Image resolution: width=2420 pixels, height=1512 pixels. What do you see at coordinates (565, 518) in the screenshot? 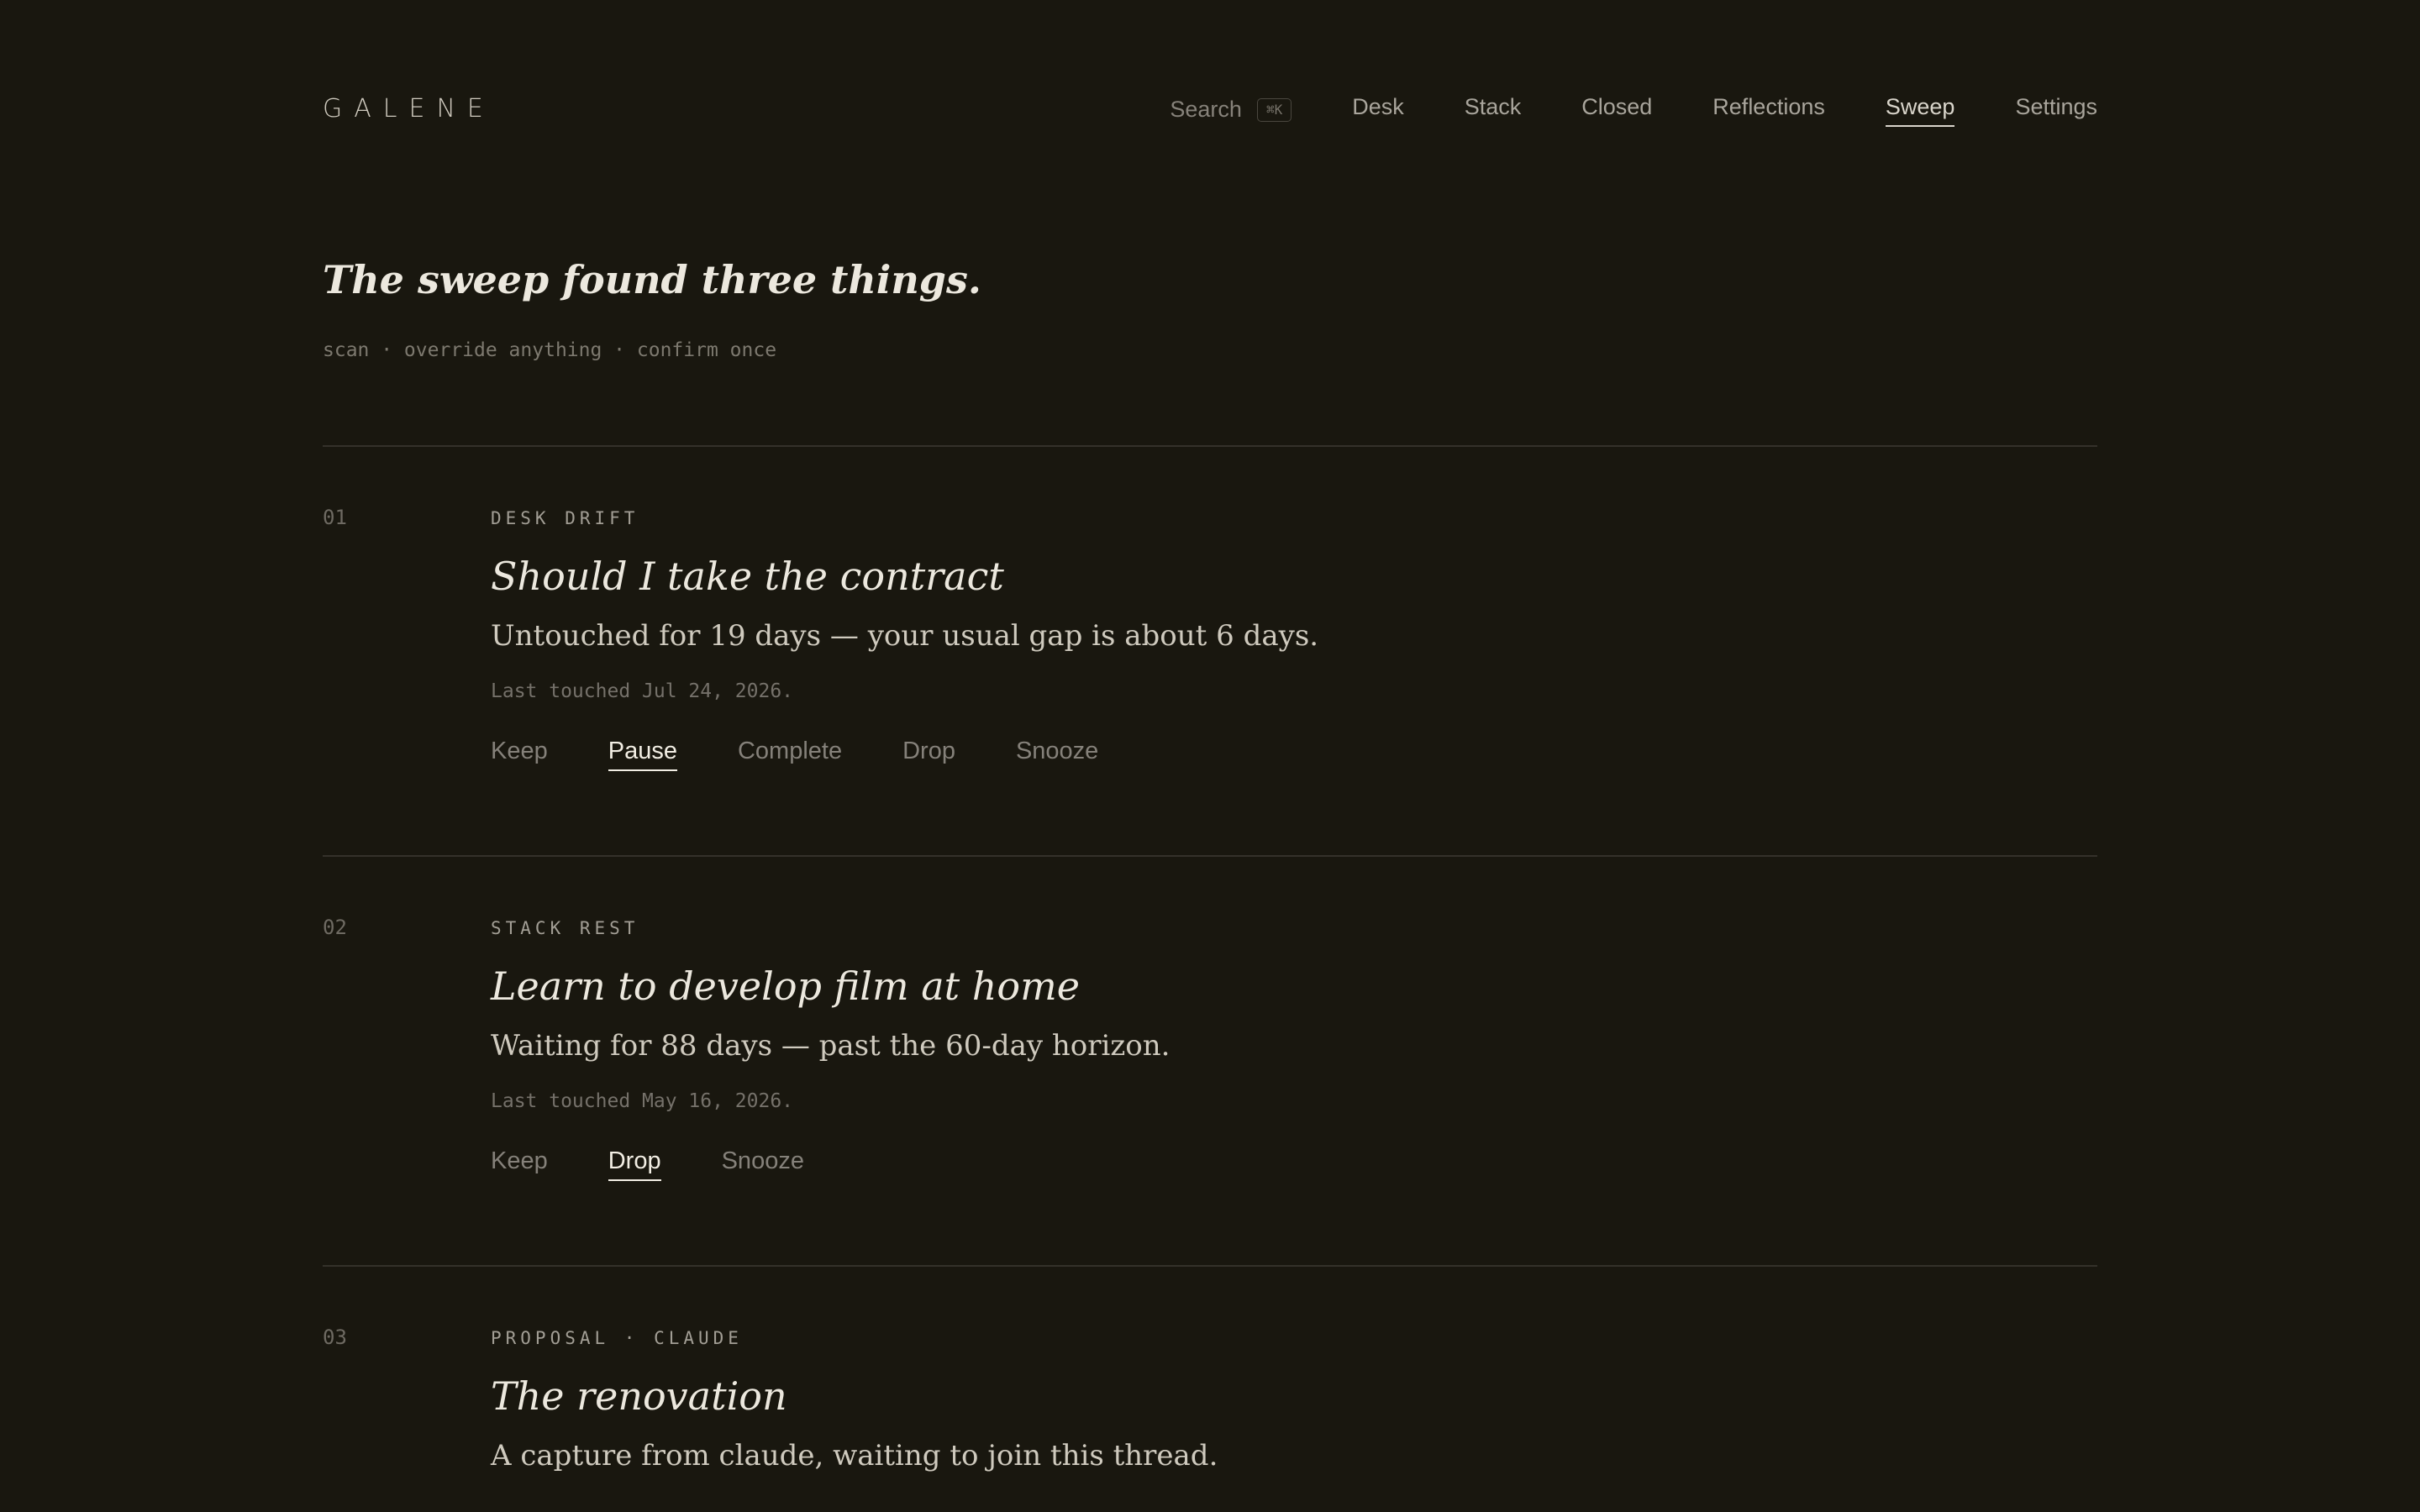
I see `item-category: DESK DRIFT` at bounding box center [565, 518].